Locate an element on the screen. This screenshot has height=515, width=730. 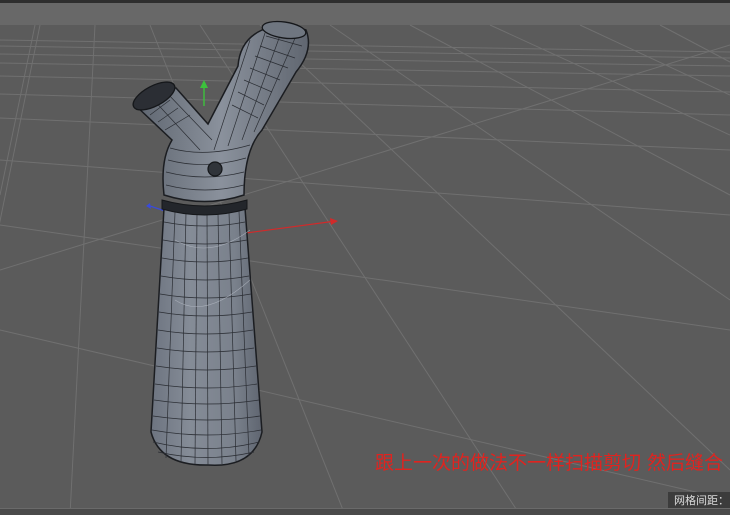
z-axis-gizmo-icon is located at coordinates (148, 206).